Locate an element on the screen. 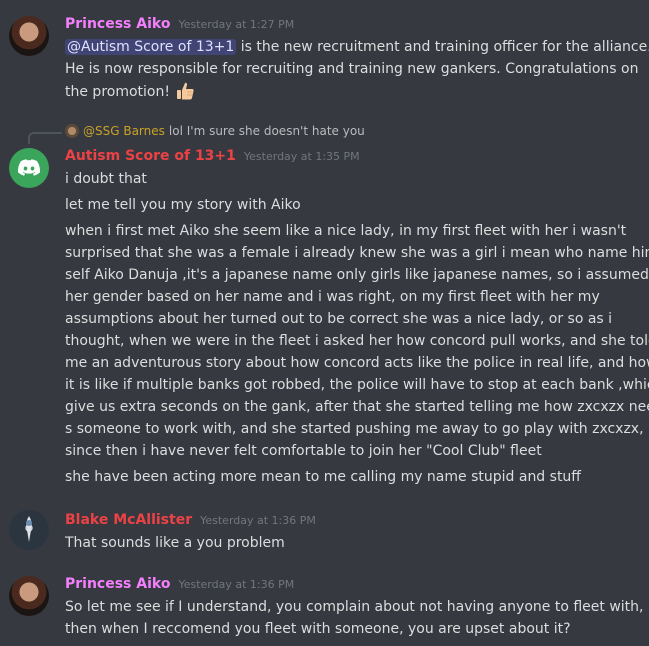 Image resolution: width=649 pixels, height=646 pixels. reply-avatar is located at coordinates (72, 131).